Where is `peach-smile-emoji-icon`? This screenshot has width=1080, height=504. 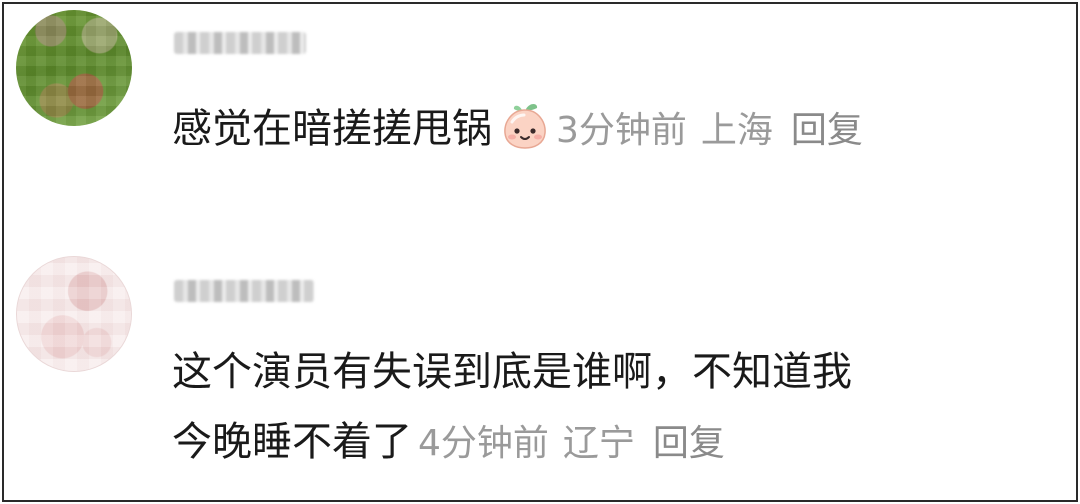
peach-smile-emoji-icon is located at coordinates (525, 126).